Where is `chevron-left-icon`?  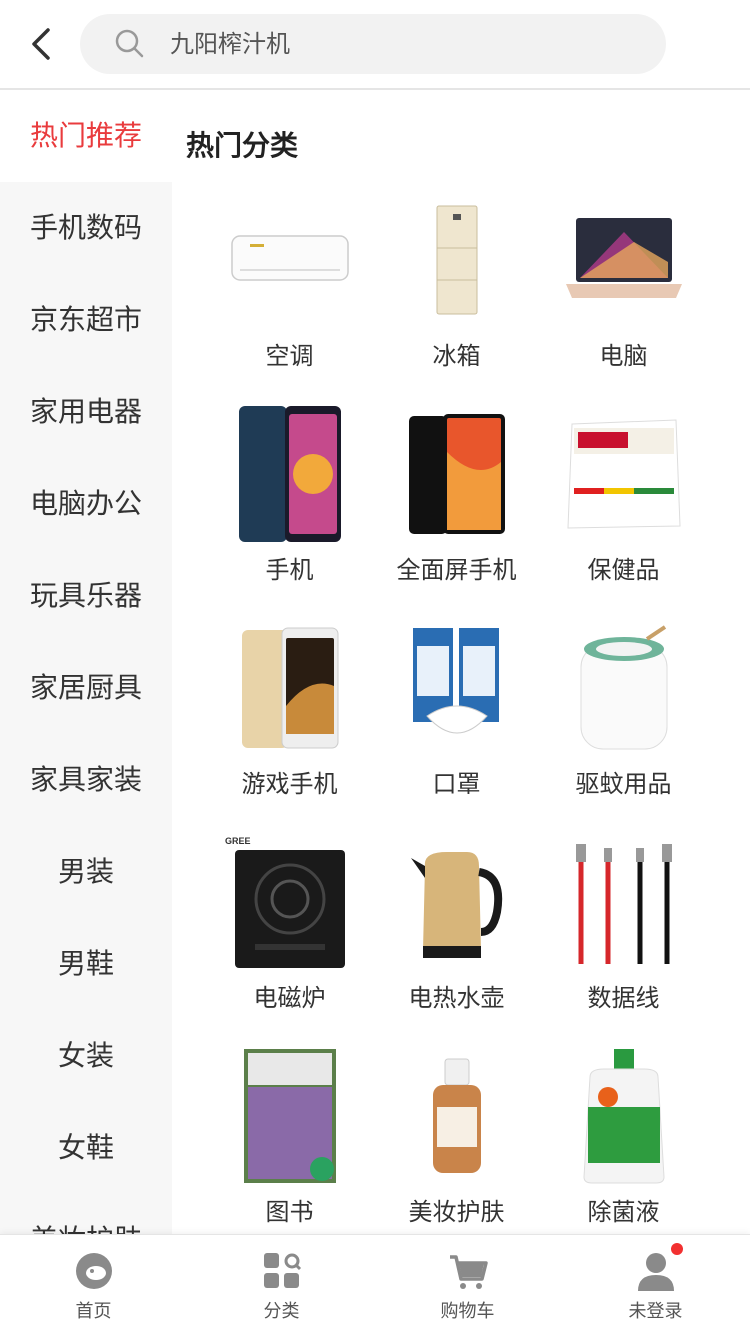 chevron-left-icon is located at coordinates (41, 44).